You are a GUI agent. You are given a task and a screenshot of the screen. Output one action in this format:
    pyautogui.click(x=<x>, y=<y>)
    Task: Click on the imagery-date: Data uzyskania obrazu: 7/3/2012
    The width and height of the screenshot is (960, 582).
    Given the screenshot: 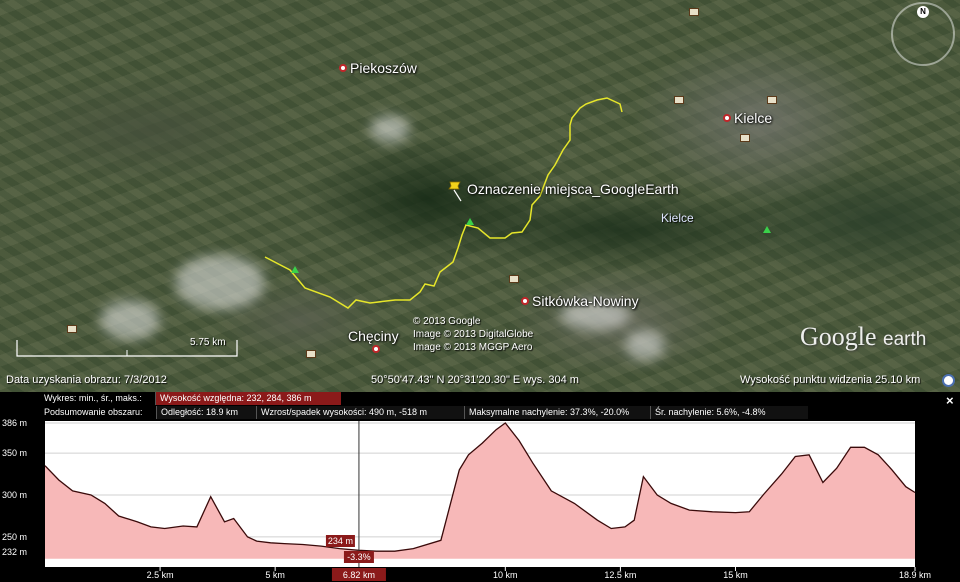 What is the action you would take?
    pyautogui.click(x=86, y=380)
    